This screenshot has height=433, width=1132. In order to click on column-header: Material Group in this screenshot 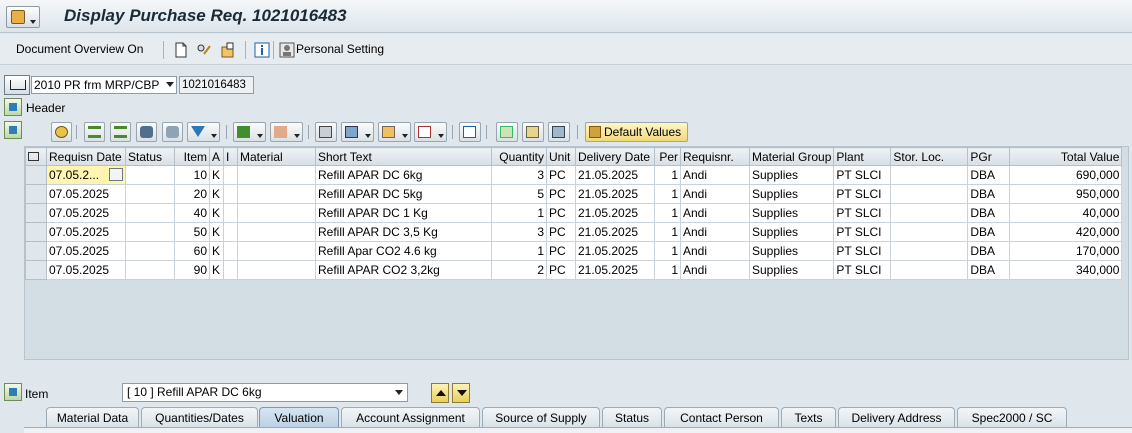, I will do `click(791, 156)`.